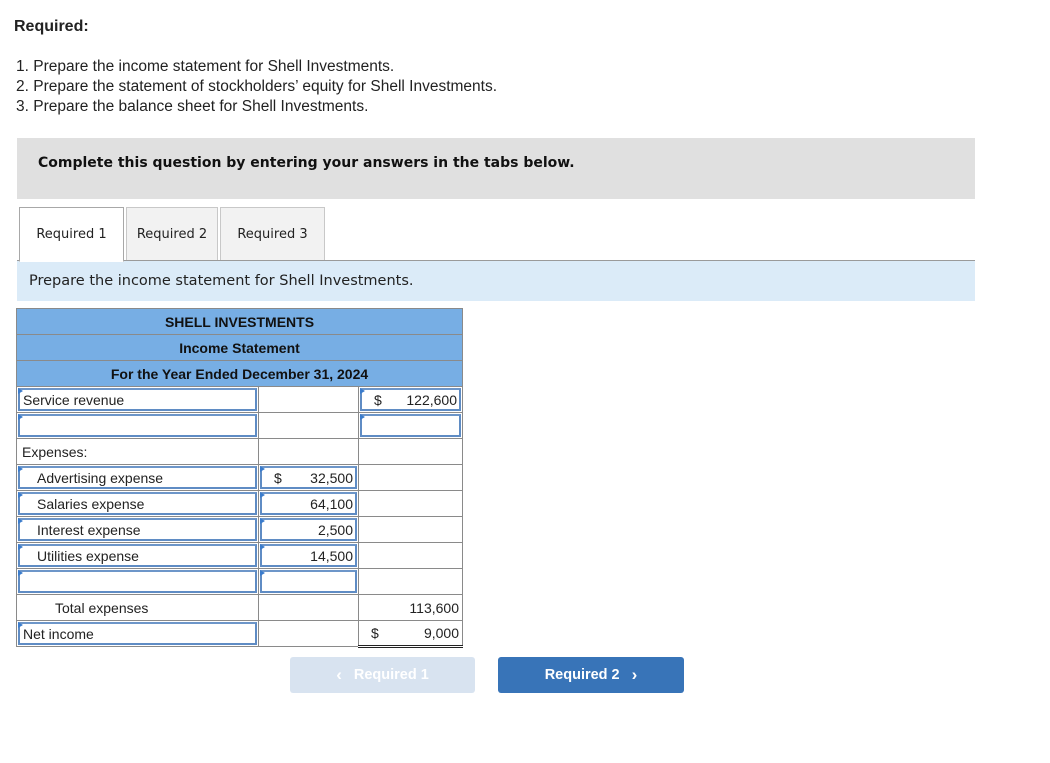  I want to click on table-row-blank-revenue, so click(239, 425).